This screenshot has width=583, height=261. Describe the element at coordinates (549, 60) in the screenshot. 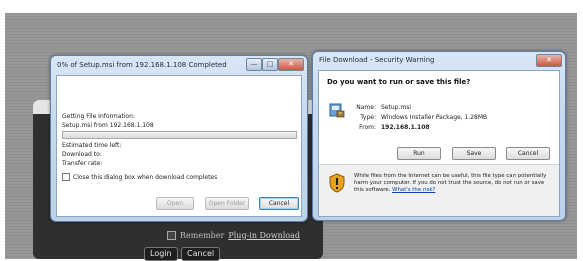

I see `security-close-button: ✕` at that location.